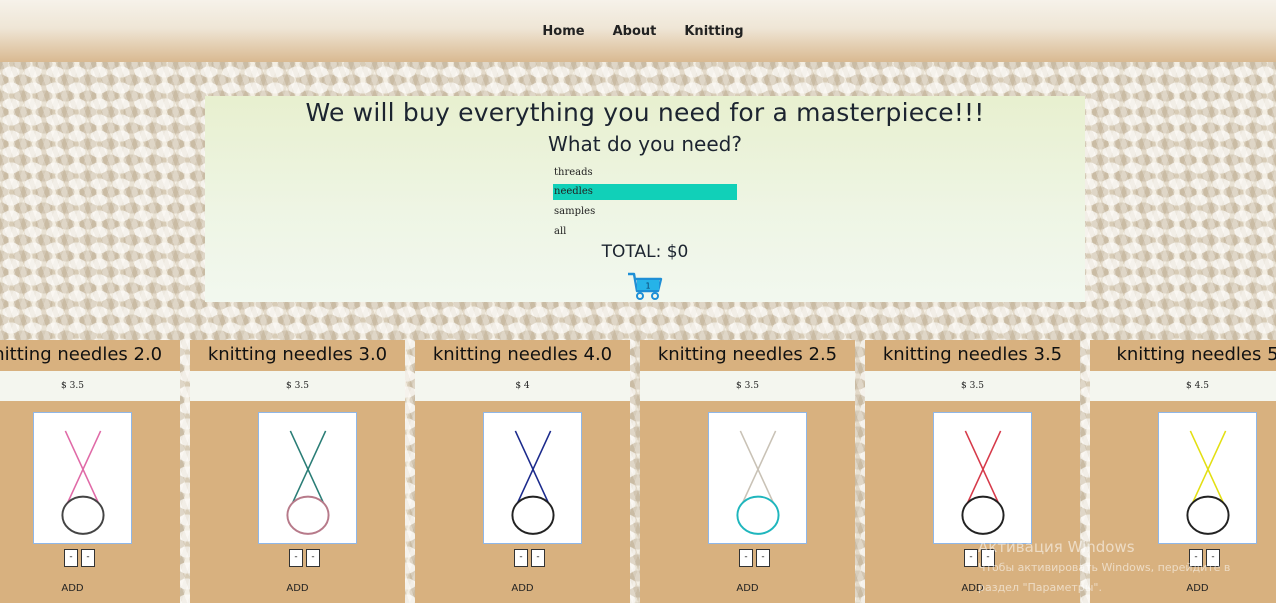  I want to click on top-nav: Home About Knitting, so click(638, 31).